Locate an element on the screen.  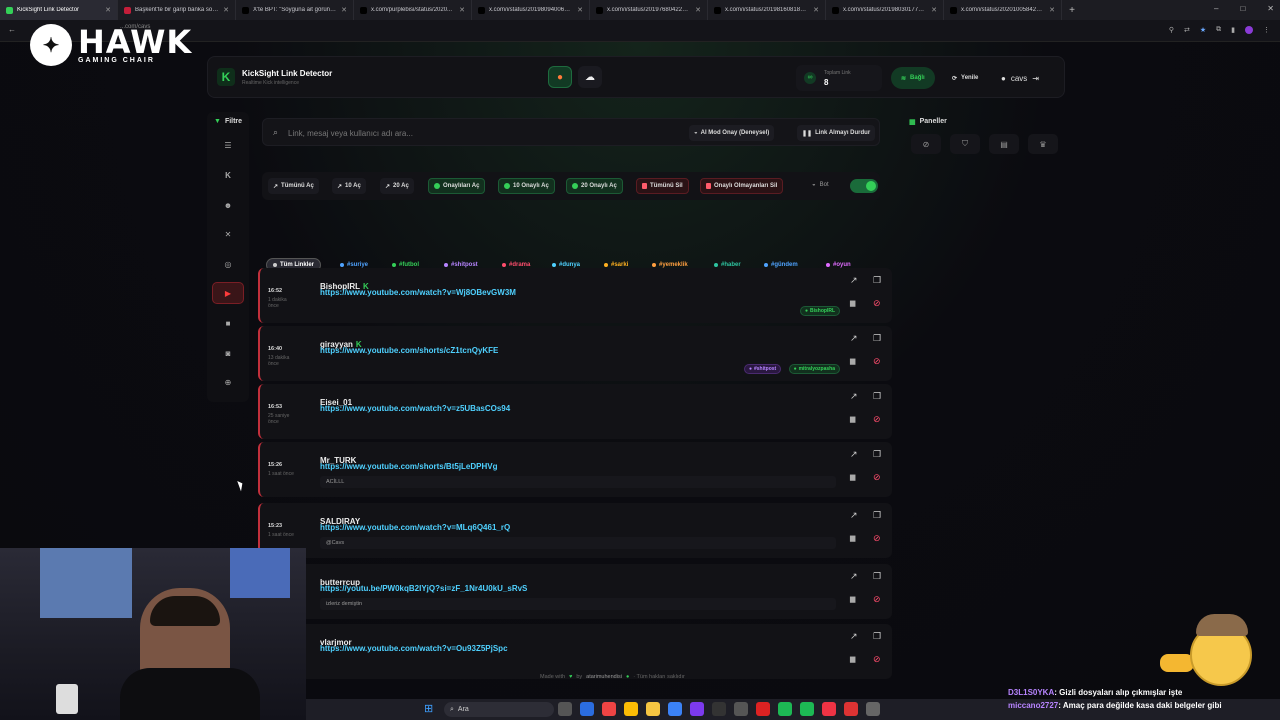
browser-tab: x.com/i/status/2019803017717... ✕ is located at coordinates (885, 10).